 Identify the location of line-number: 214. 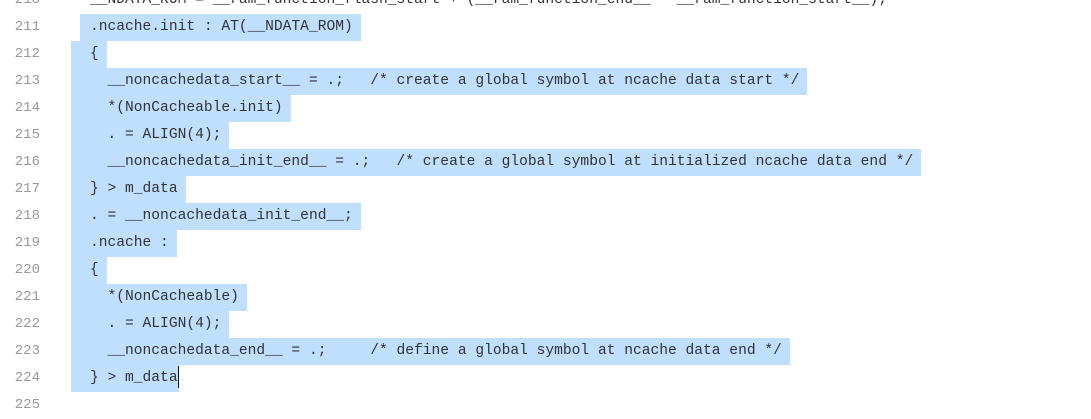
(27, 108).